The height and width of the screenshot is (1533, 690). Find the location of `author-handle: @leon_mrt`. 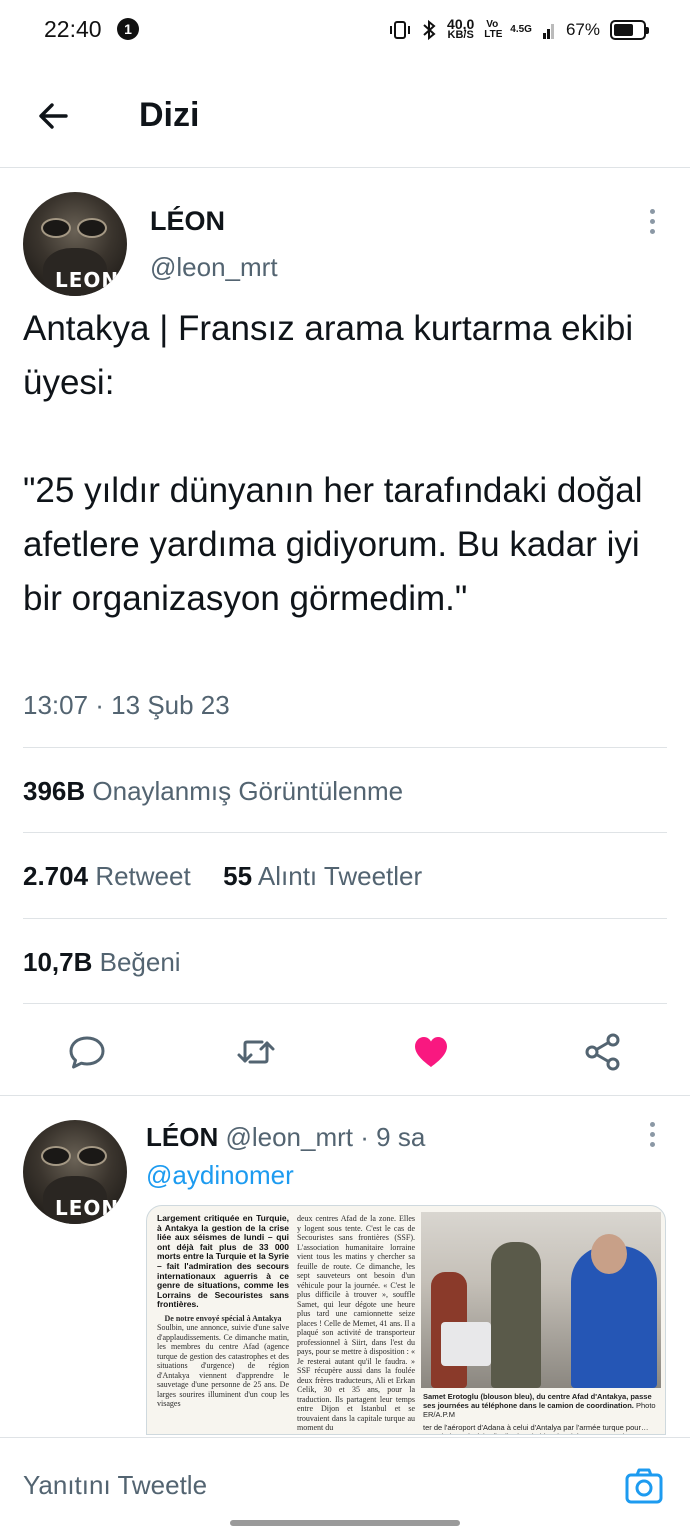

author-handle: @leon_mrt is located at coordinates (214, 267).